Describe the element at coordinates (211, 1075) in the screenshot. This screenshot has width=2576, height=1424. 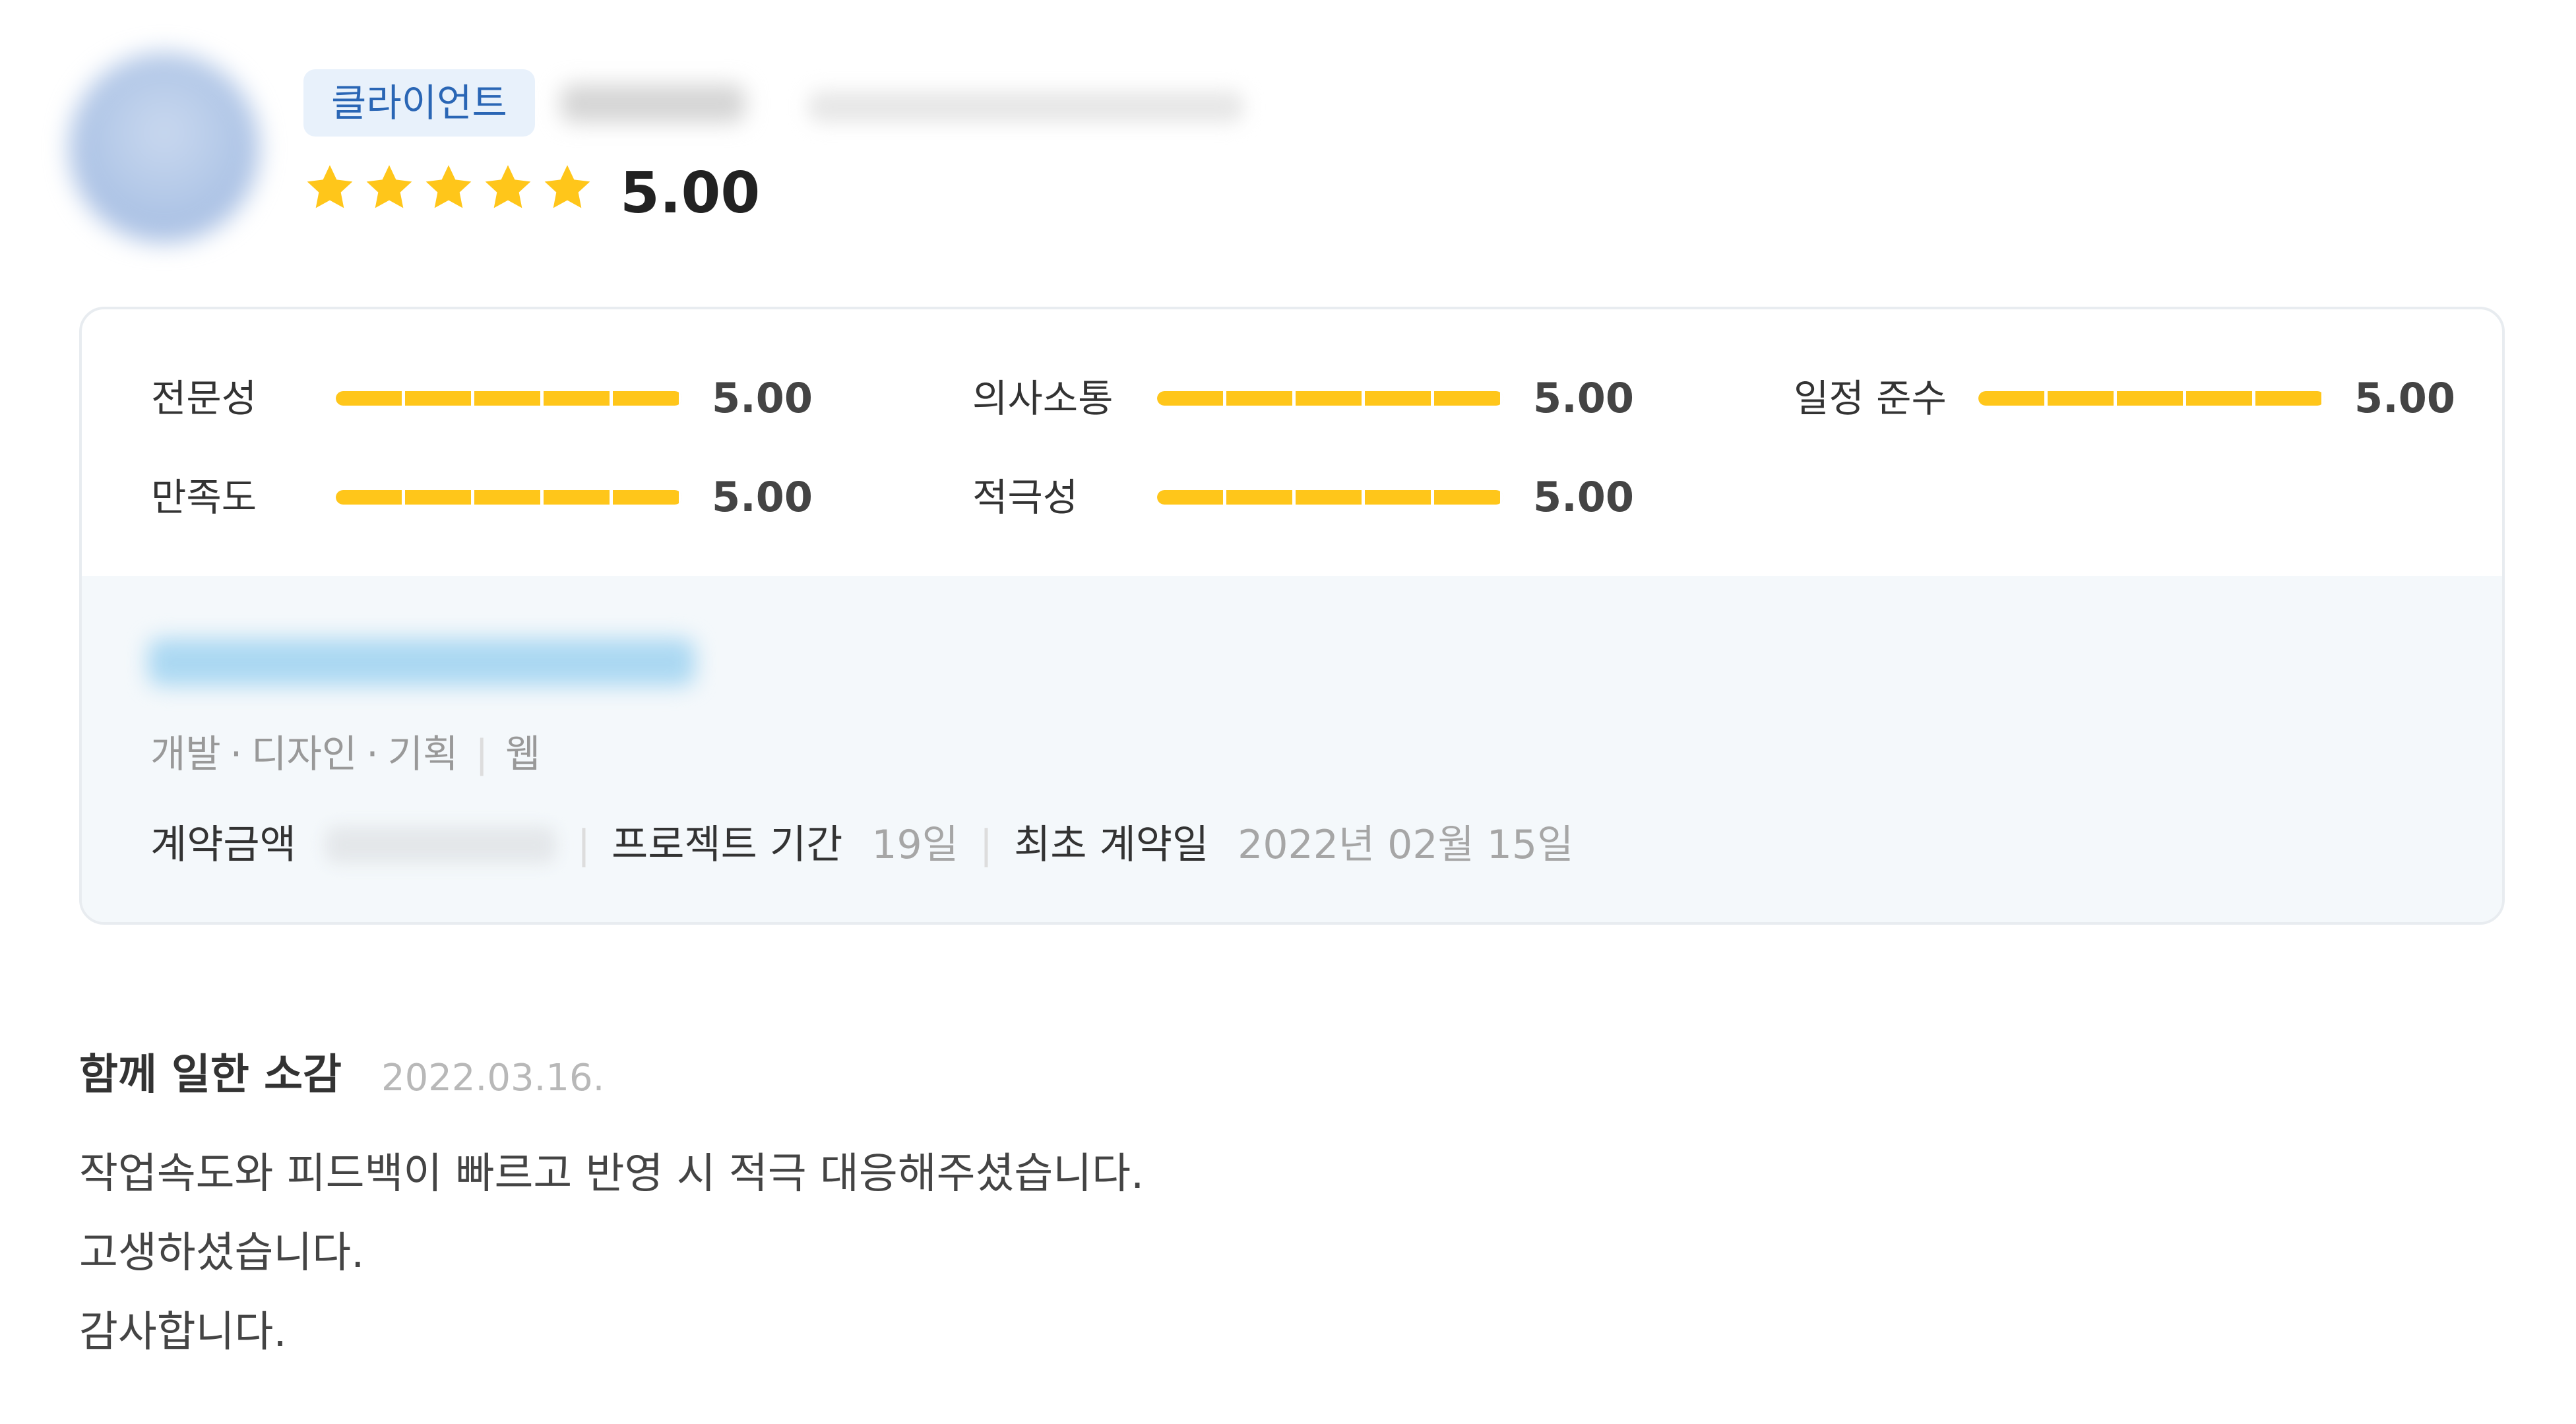
I see `review-title: 함께 일한 소감` at that location.